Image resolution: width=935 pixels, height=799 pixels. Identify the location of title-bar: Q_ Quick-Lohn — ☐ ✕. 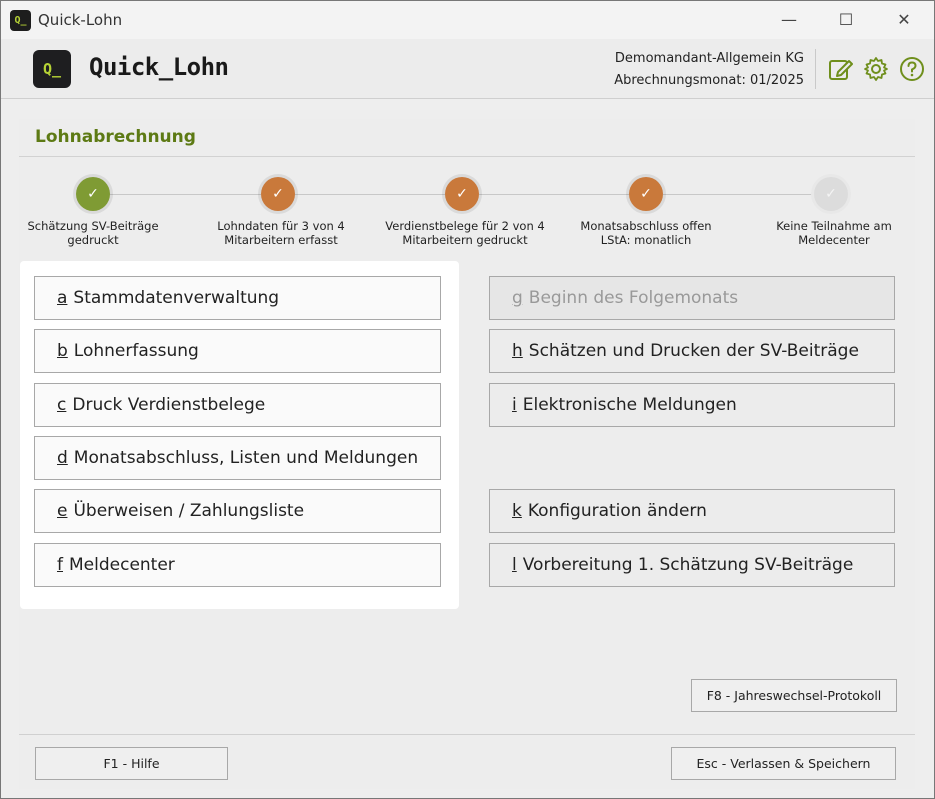
(467, 20).